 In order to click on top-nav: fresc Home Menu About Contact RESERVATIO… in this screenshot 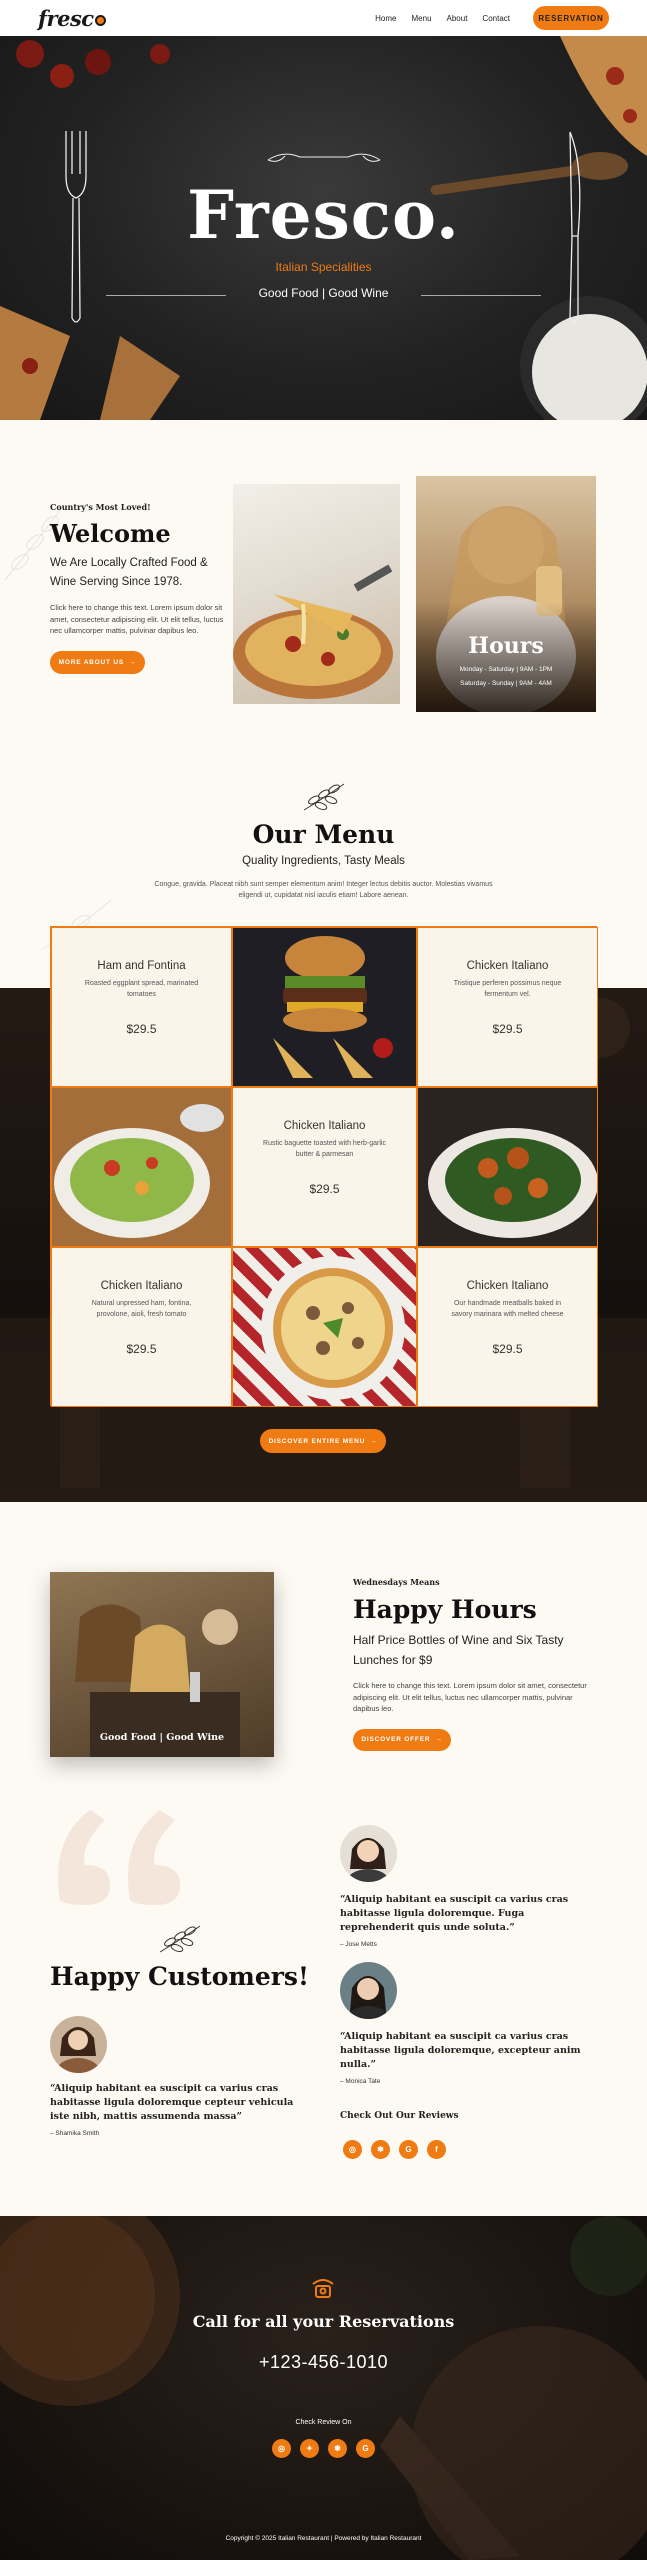, I will do `click(323, 18)`.